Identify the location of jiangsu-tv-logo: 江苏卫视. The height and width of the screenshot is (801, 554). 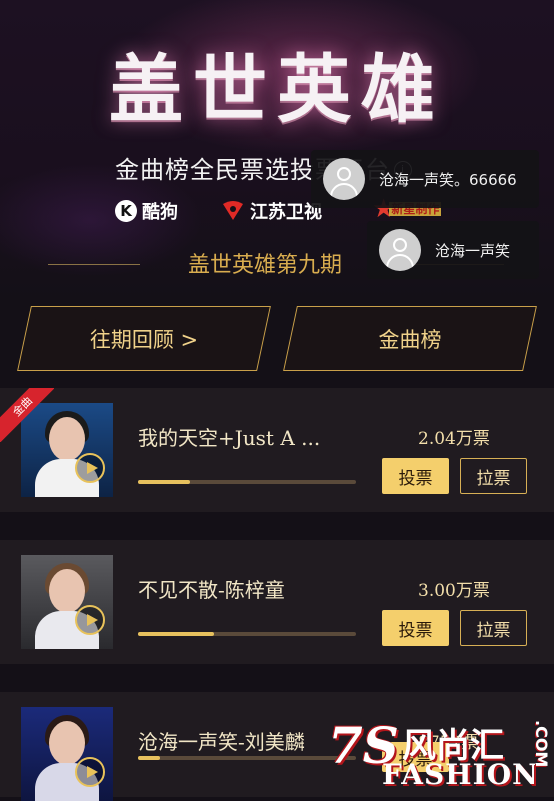
(271, 211).